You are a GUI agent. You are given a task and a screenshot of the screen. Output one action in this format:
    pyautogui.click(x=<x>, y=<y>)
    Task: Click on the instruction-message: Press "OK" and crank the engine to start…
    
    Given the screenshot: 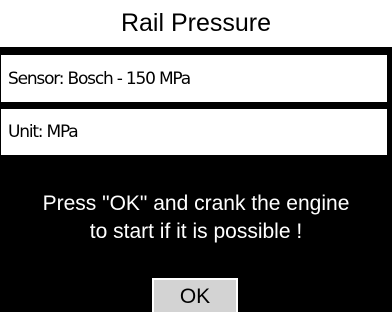 What is the action you would take?
    pyautogui.click(x=196, y=217)
    